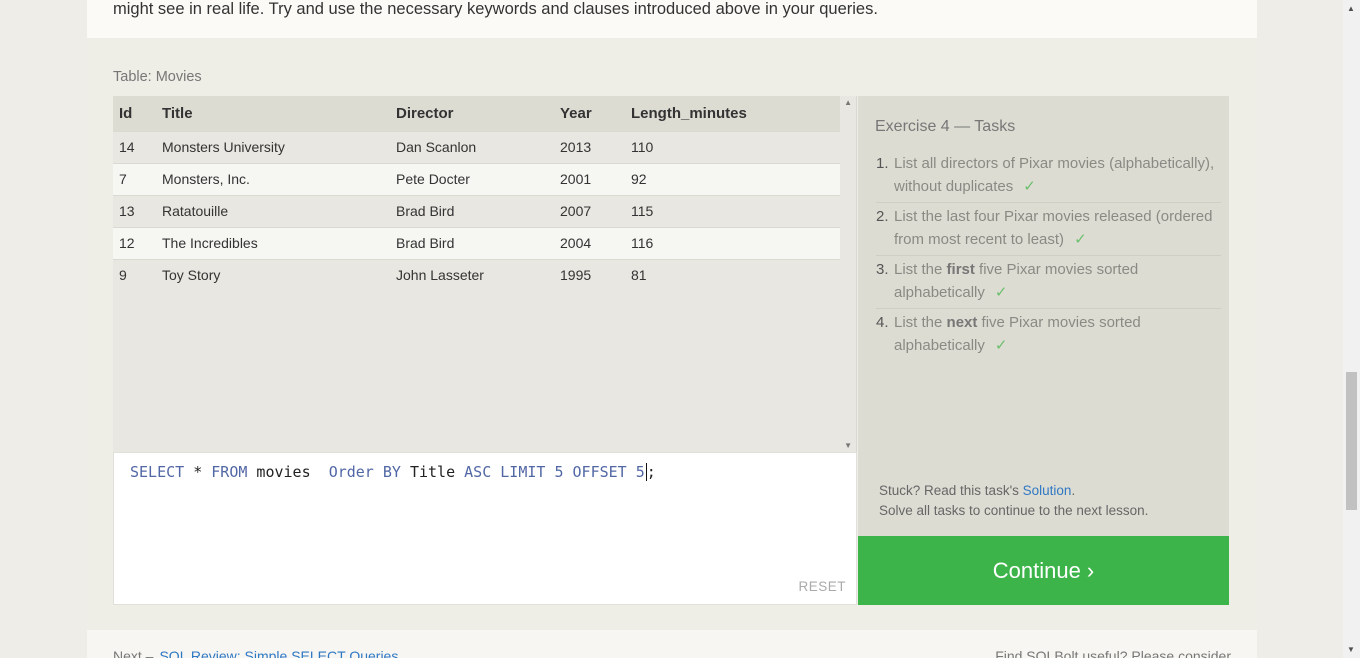 The image size is (1360, 658). Describe the element at coordinates (432, 472) in the screenshot. I see `sql-text: Title` at that location.